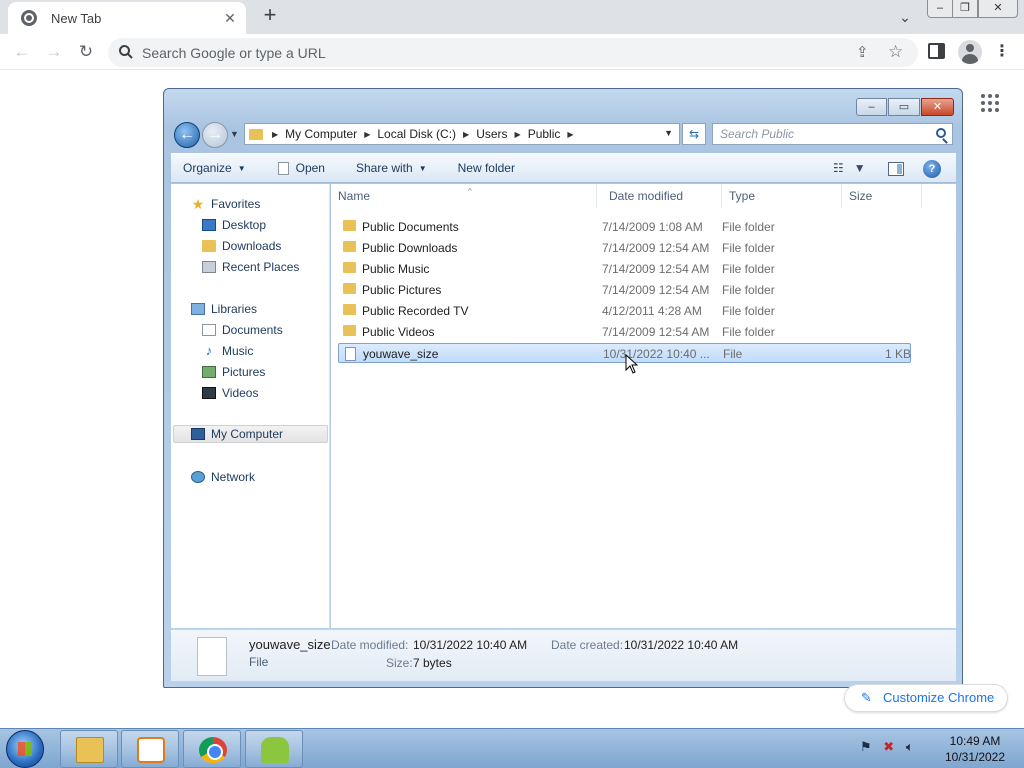 The image size is (1024, 768). I want to click on chrome-toolbar: ← → ↻ Search Google or type a URL ⇪ ☆ ⋮, so click(512, 52).